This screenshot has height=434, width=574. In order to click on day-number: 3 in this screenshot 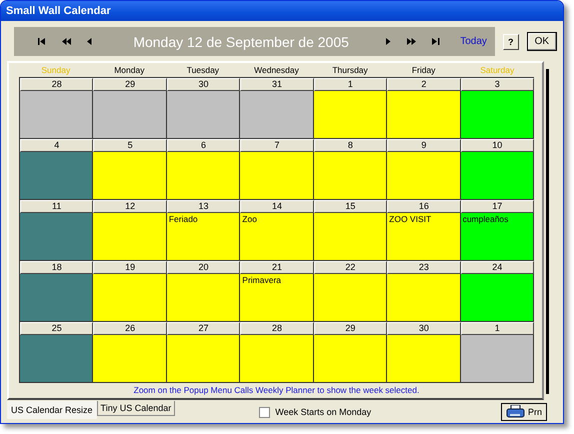, I will do `click(497, 84)`.